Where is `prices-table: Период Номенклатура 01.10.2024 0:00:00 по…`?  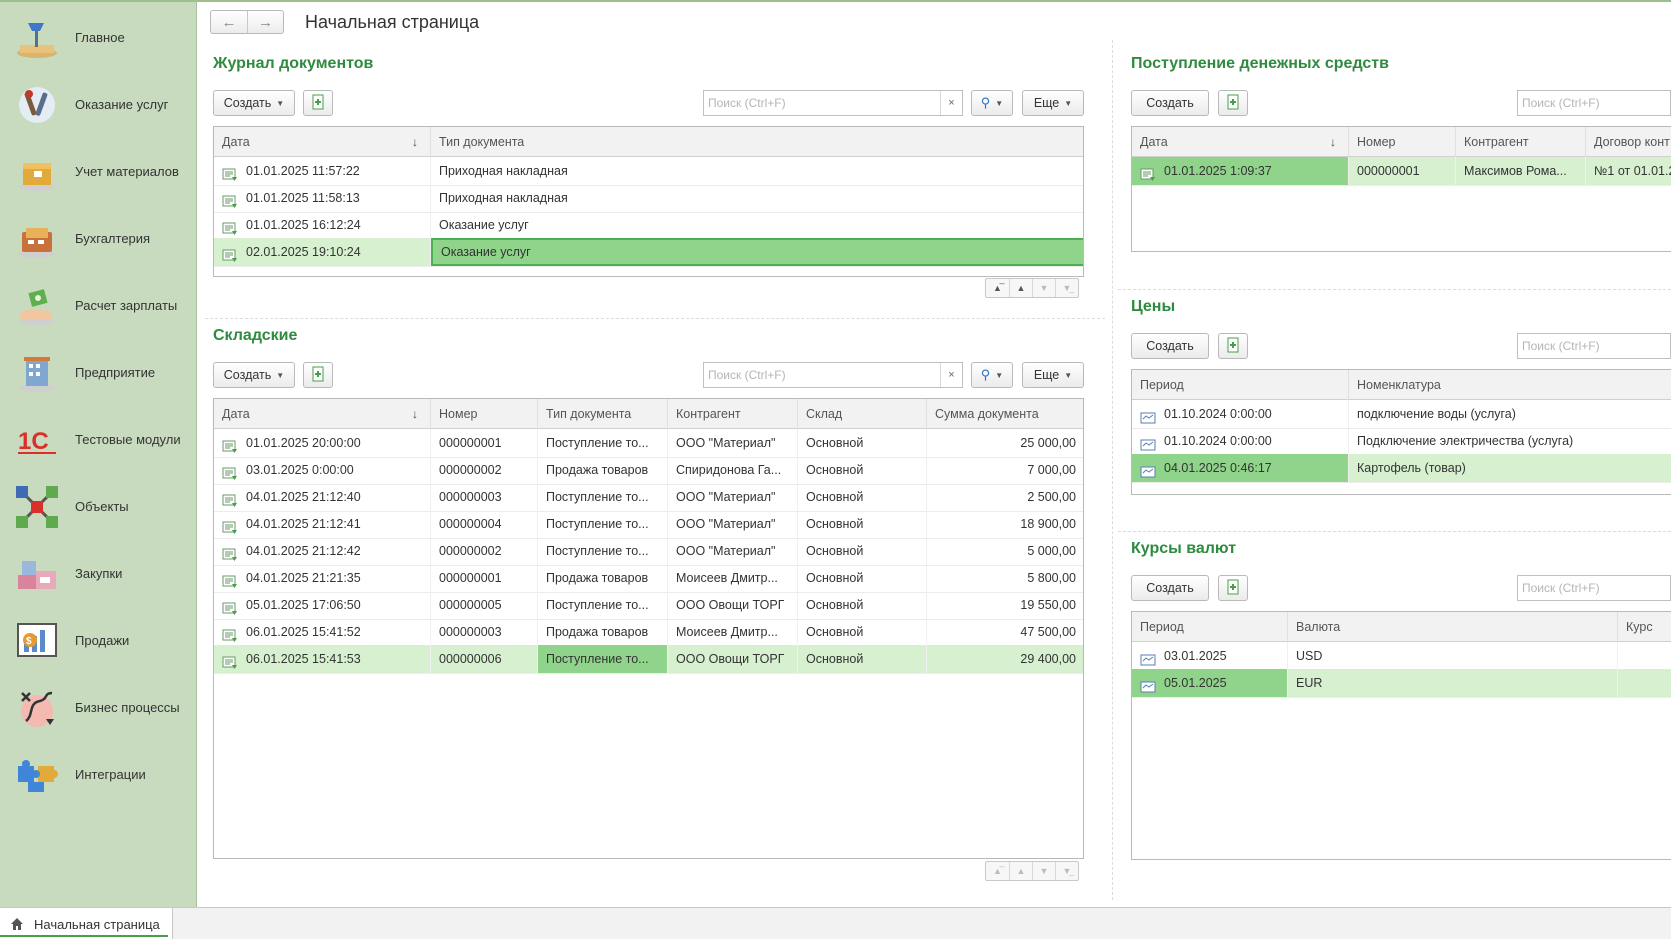 prices-table: Период Номенклатура 01.10.2024 0:00:00 по… is located at coordinates (1401, 432).